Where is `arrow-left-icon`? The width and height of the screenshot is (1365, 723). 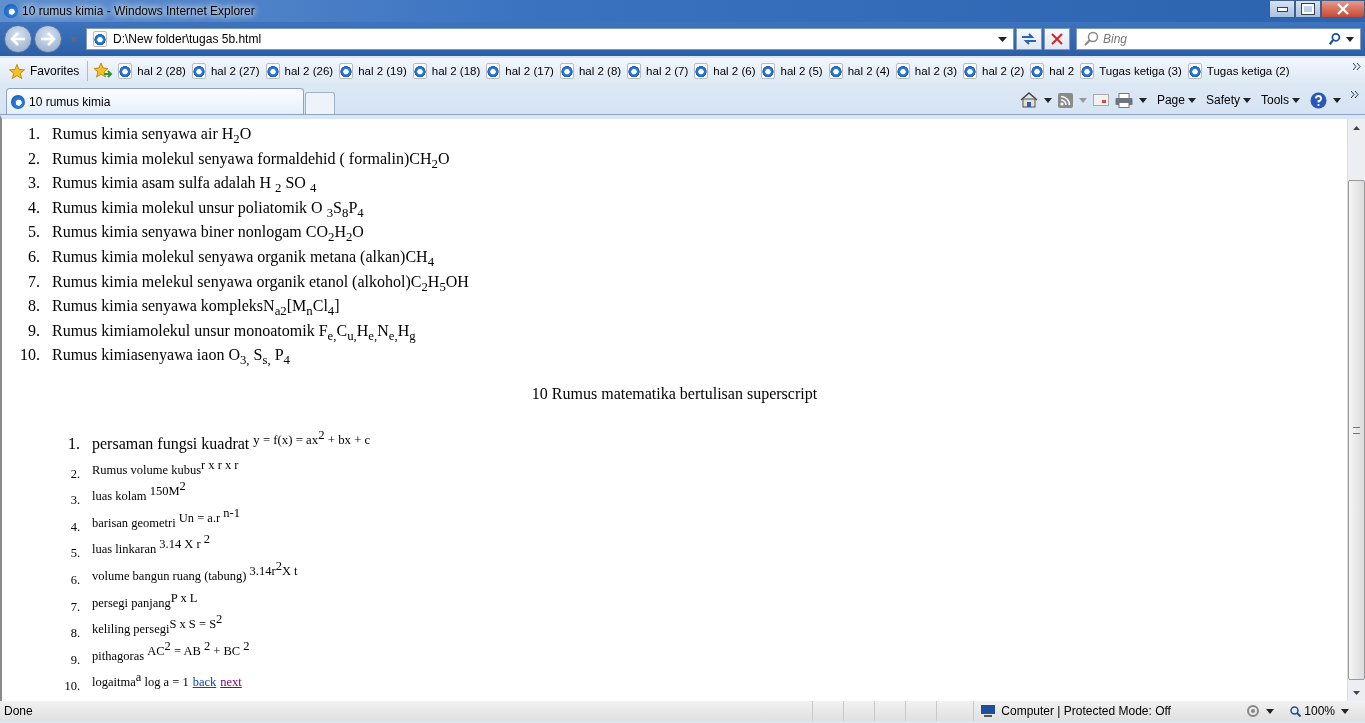
arrow-left-icon is located at coordinates (18, 39).